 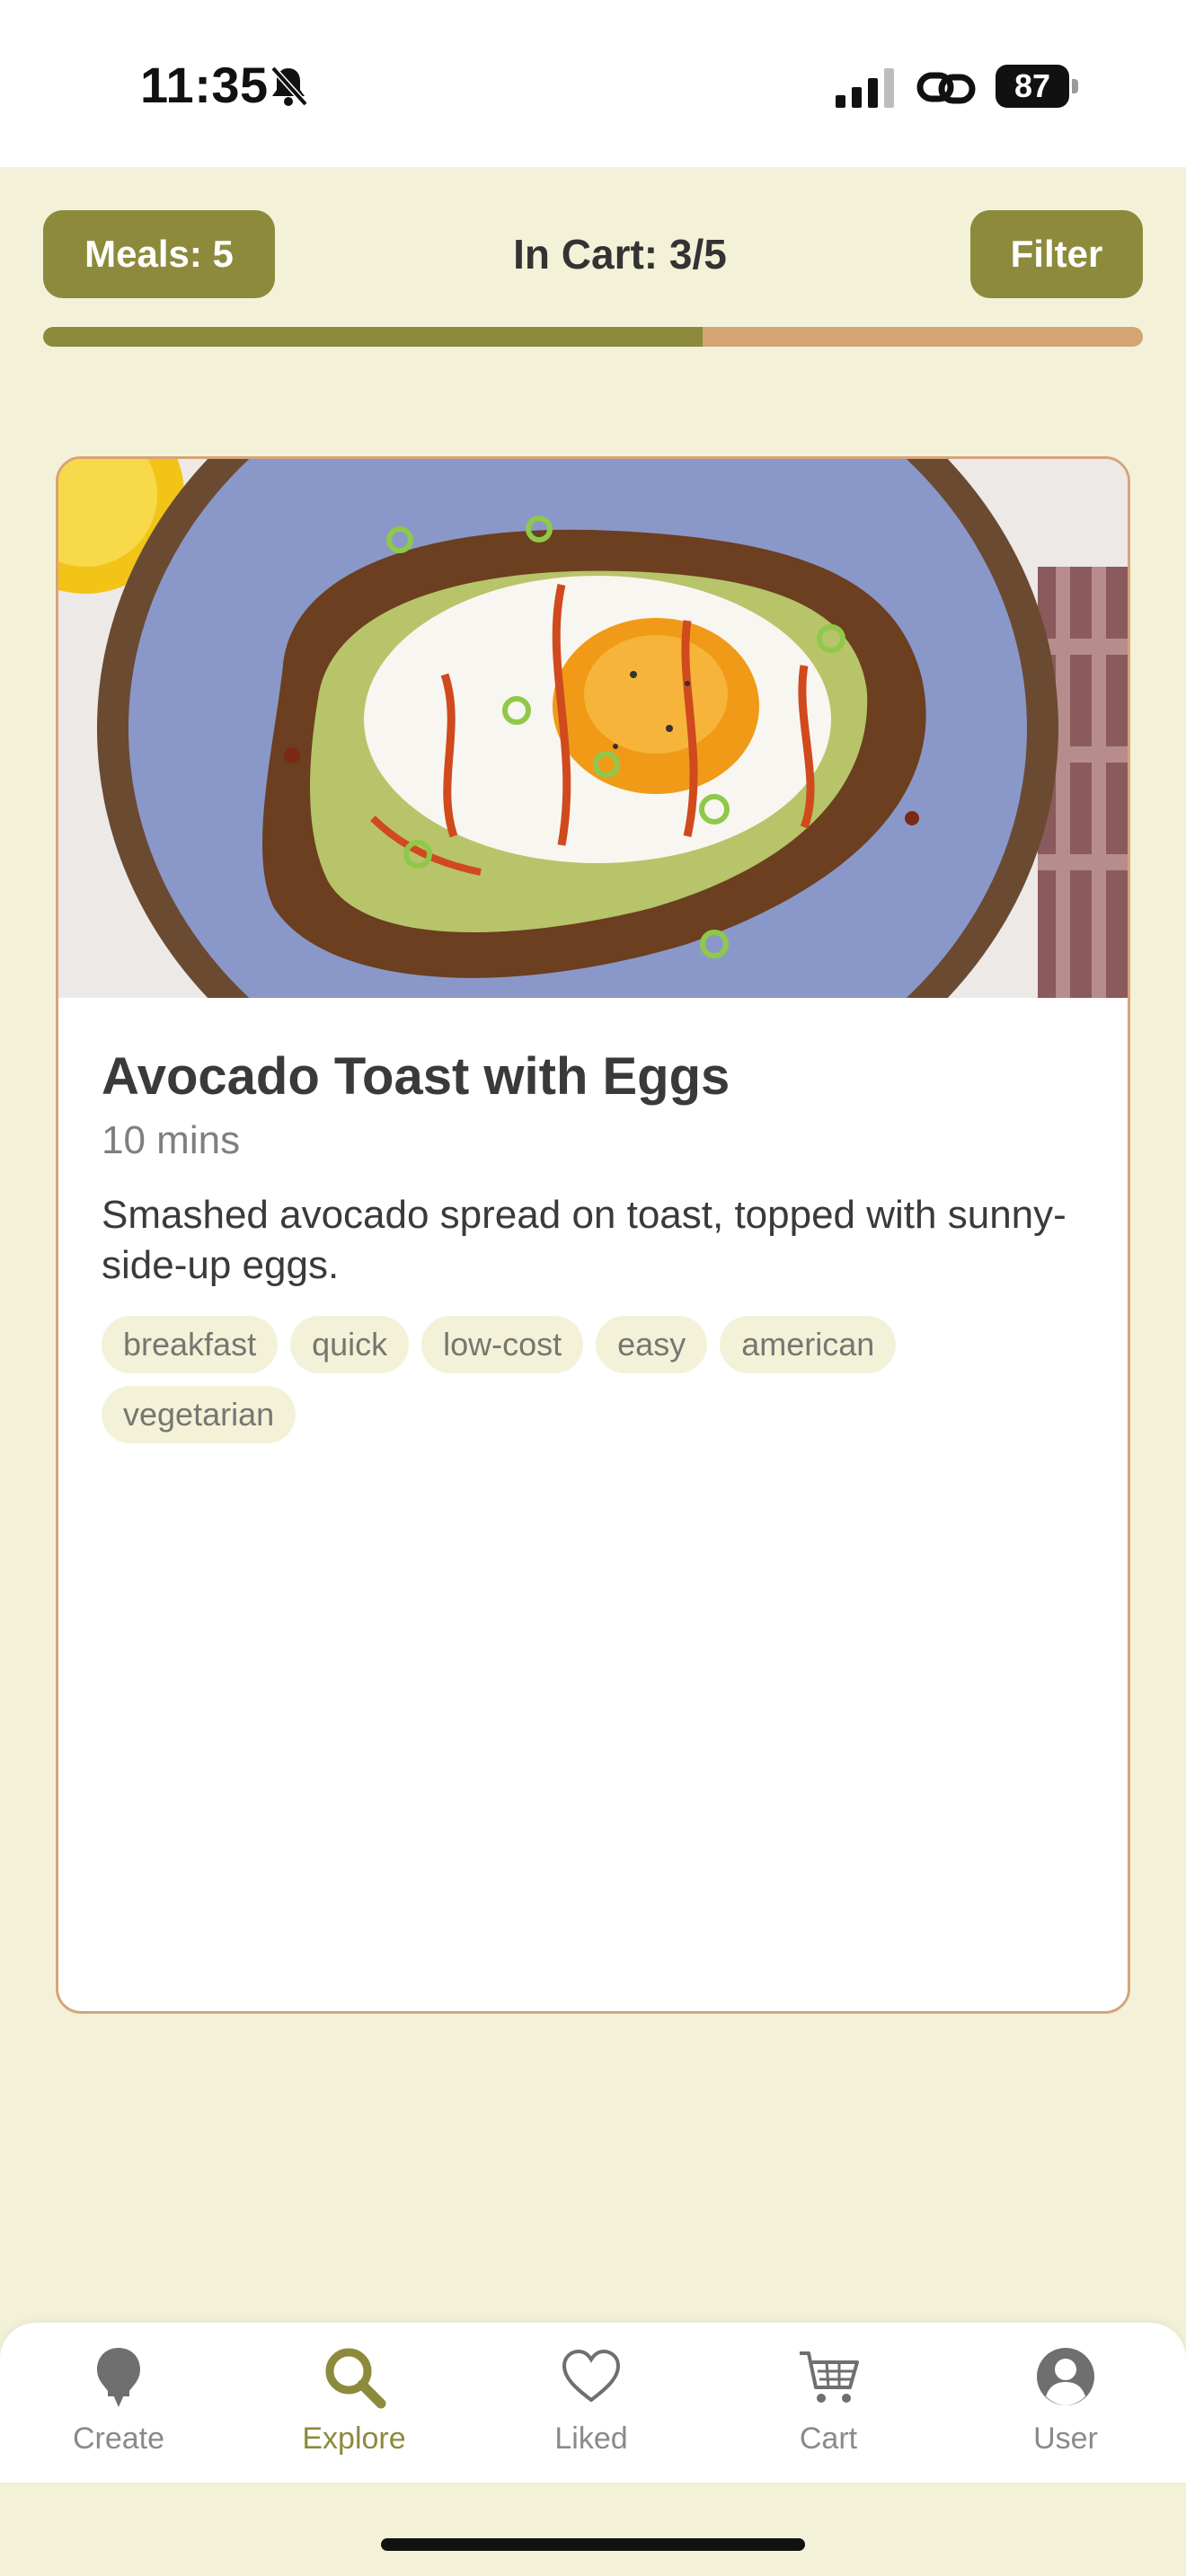 What do you see at coordinates (416, 1076) in the screenshot?
I see `meal-title: Avocado Toast with Eggs` at bounding box center [416, 1076].